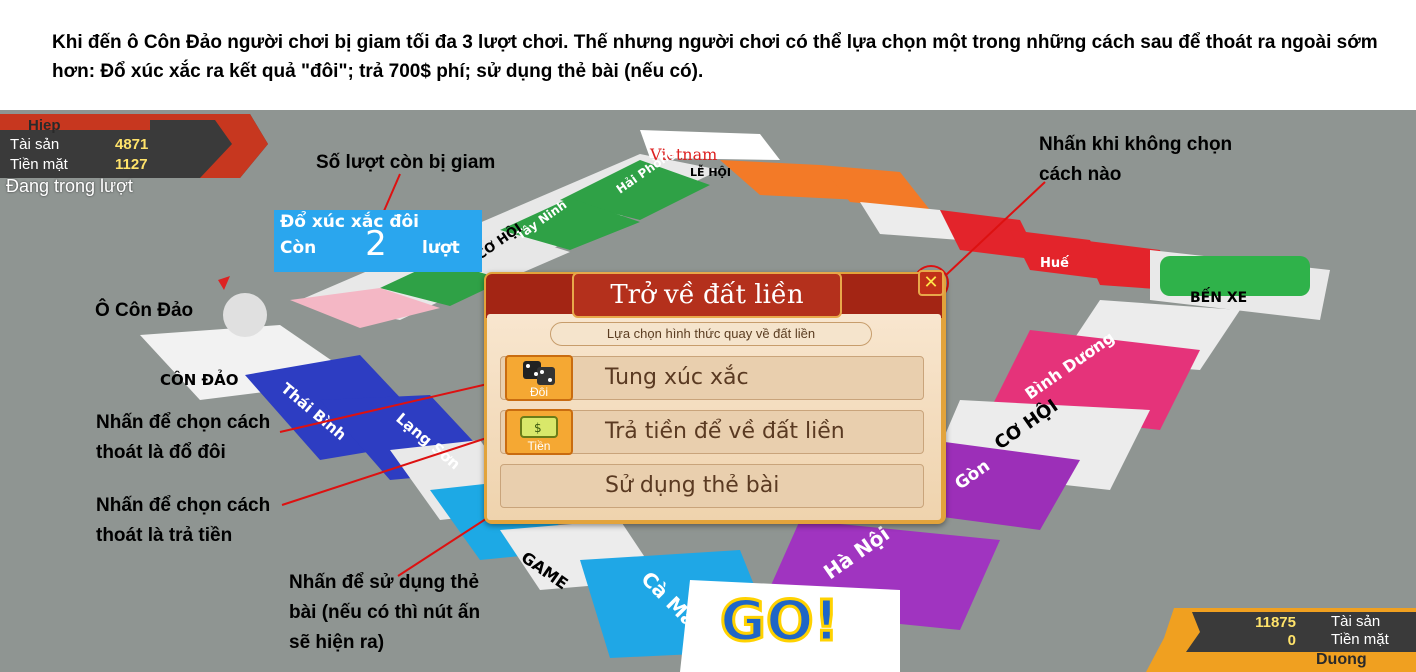 This screenshot has width=1416, height=672. What do you see at coordinates (1275, 622) in the screenshot?
I see `player2-assets-value: 11875` at bounding box center [1275, 622].